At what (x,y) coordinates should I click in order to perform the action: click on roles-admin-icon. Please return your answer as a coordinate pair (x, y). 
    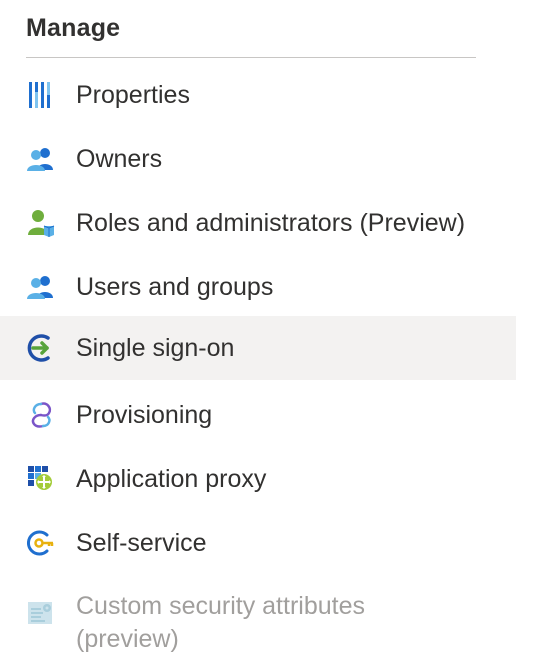
    Looking at the image, I should click on (41, 223).